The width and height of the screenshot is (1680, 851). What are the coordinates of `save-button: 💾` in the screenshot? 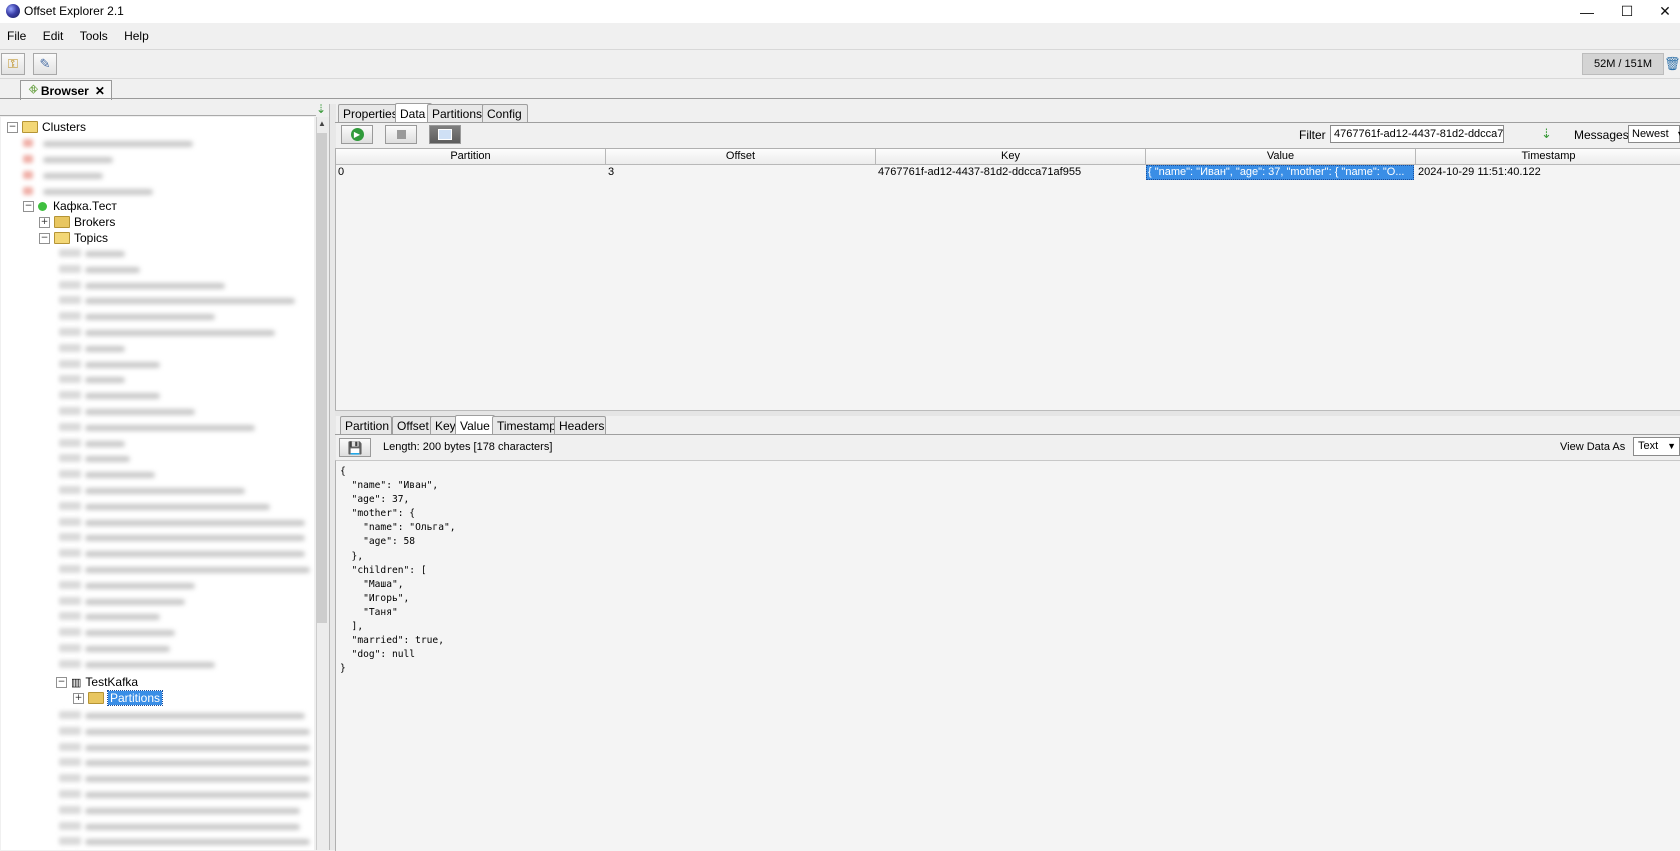 It's located at (355, 447).